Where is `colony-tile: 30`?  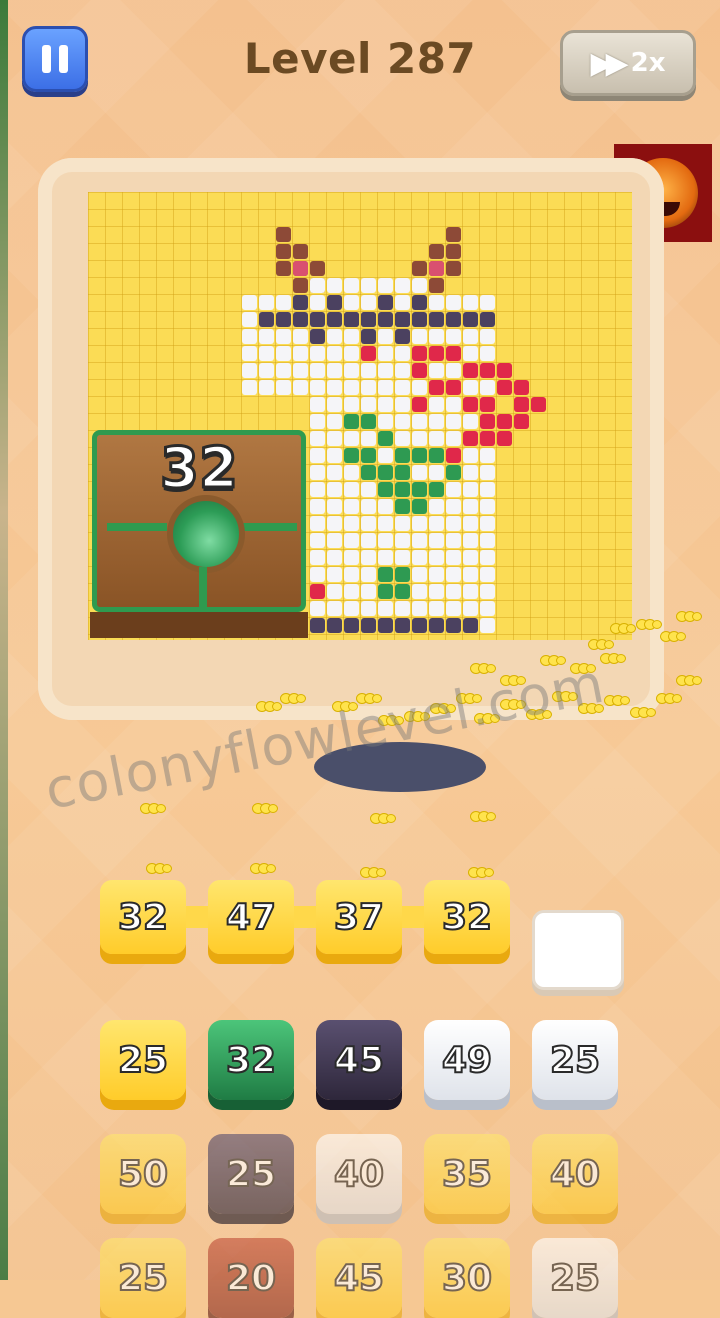
colony-tile: 30 is located at coordinates (467, 1278).